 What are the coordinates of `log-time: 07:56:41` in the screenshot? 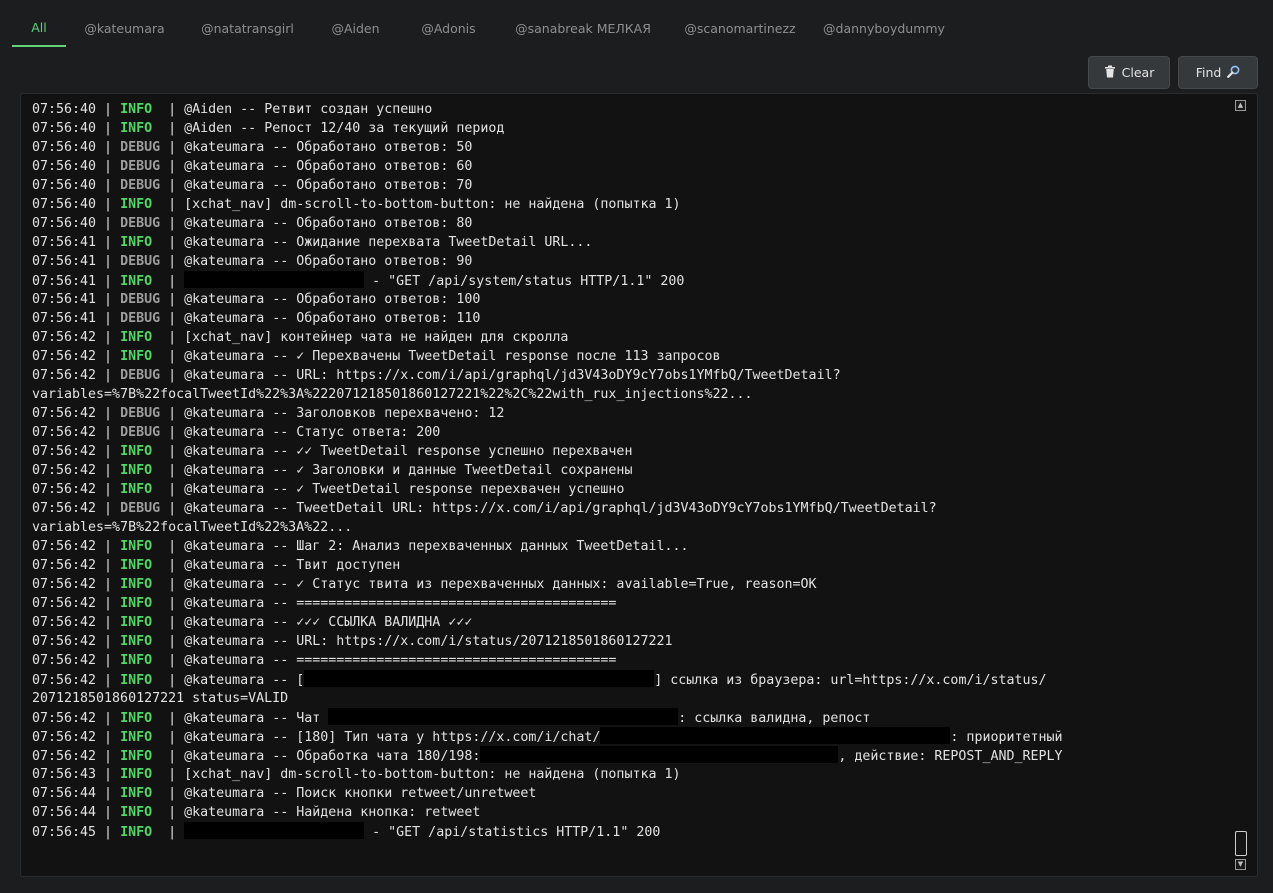 It's located at (64, 318).